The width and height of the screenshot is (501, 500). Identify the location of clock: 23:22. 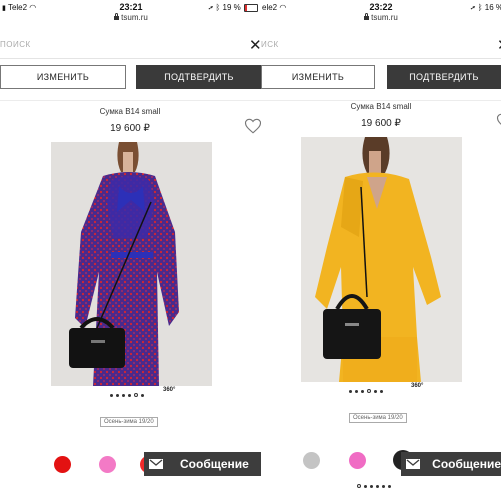
(381, 7).